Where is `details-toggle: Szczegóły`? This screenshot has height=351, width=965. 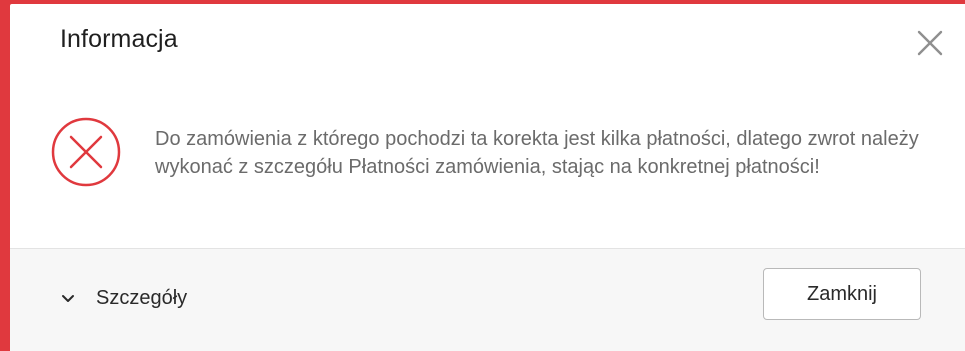 details-toggle: Szczegóły is located at coordinates (123, 298).